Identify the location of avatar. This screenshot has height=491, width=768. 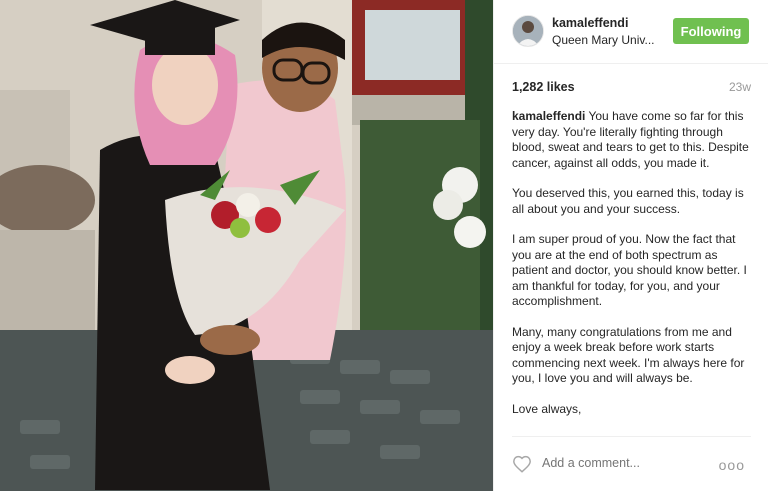
(528, 31).